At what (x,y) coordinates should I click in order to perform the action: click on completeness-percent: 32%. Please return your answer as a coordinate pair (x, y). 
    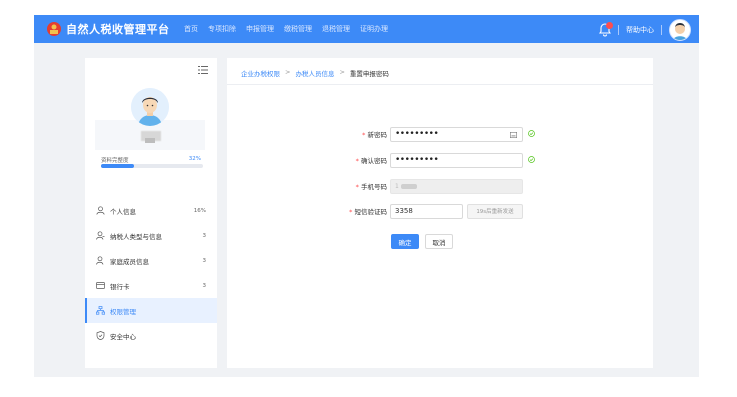
    Looking at the image, I should click on (194, 159).